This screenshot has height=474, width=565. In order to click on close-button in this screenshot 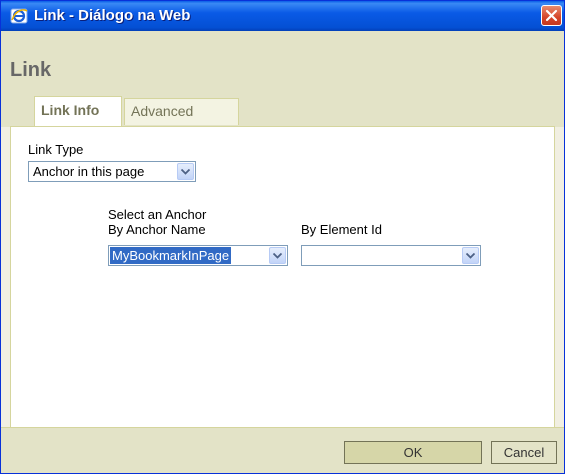, I will do `click(551, 15)`.